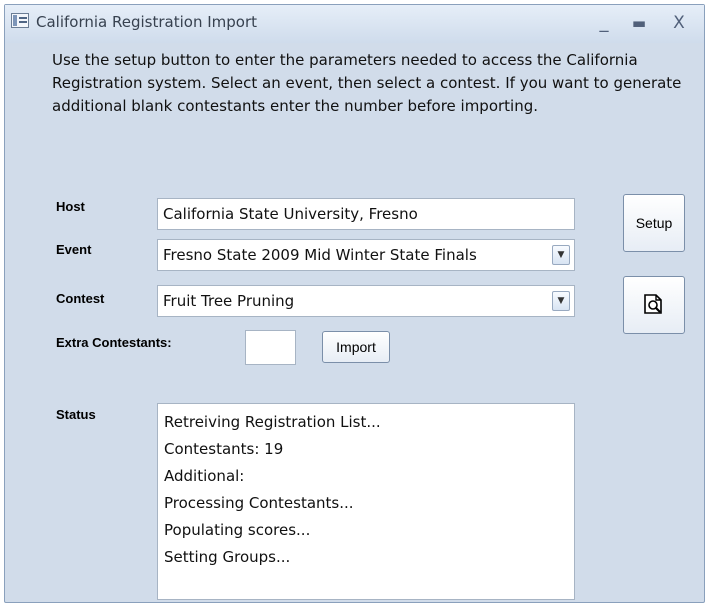 The image size is (709, 607). Describe the element at coordinates (679, 23) in the screenshot. I see `close-button: X` at that location.